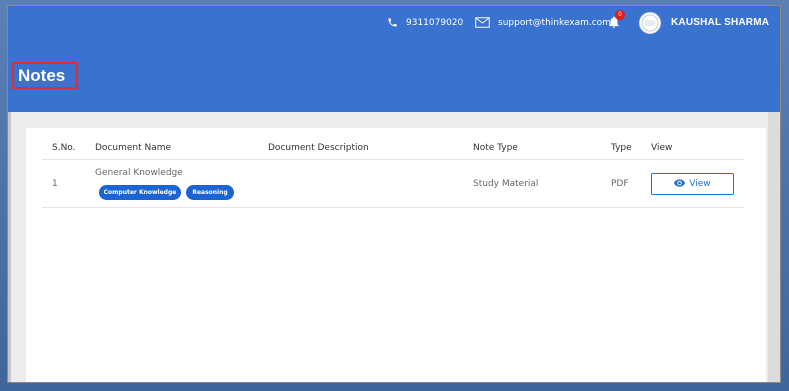 This screenshot has width=789, height=391. What do you see at coordinates (506, 184) in the screenshot?
I see `note-type: Study Material` at bounding box center [506, 184].